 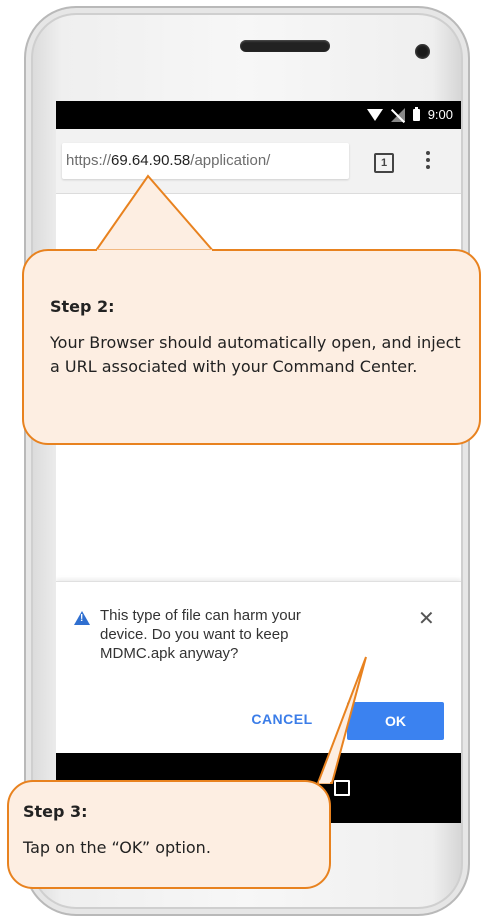 What do you see at coordinates (282, 719) in the screenshot?
I see `cancel-button: CANCEL` at bounding box center [282, 719].